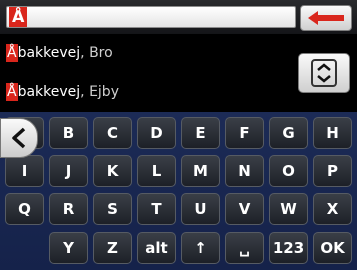  What do you see at coordinates (156, 248) in the screenshot?
I see `alt-key: alt` at bounding box center [156, 248].